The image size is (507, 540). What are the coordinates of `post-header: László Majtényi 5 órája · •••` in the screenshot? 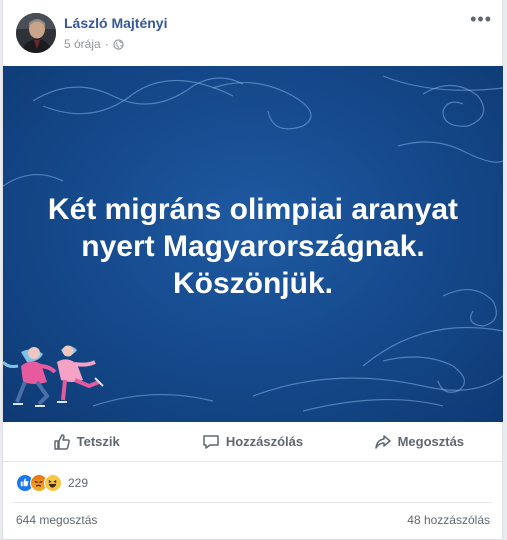 It's located at (252, 32).